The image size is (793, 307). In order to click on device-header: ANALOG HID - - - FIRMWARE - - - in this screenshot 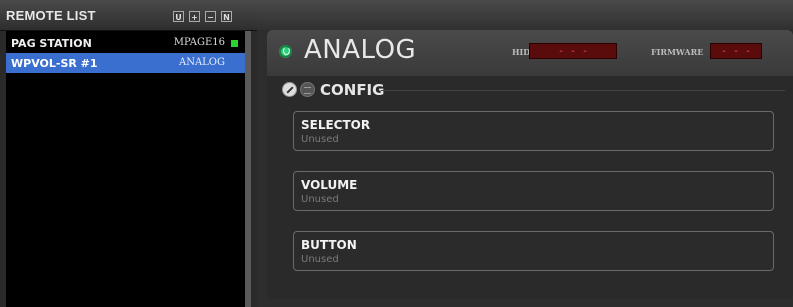, I will do `click(530, 53)`.